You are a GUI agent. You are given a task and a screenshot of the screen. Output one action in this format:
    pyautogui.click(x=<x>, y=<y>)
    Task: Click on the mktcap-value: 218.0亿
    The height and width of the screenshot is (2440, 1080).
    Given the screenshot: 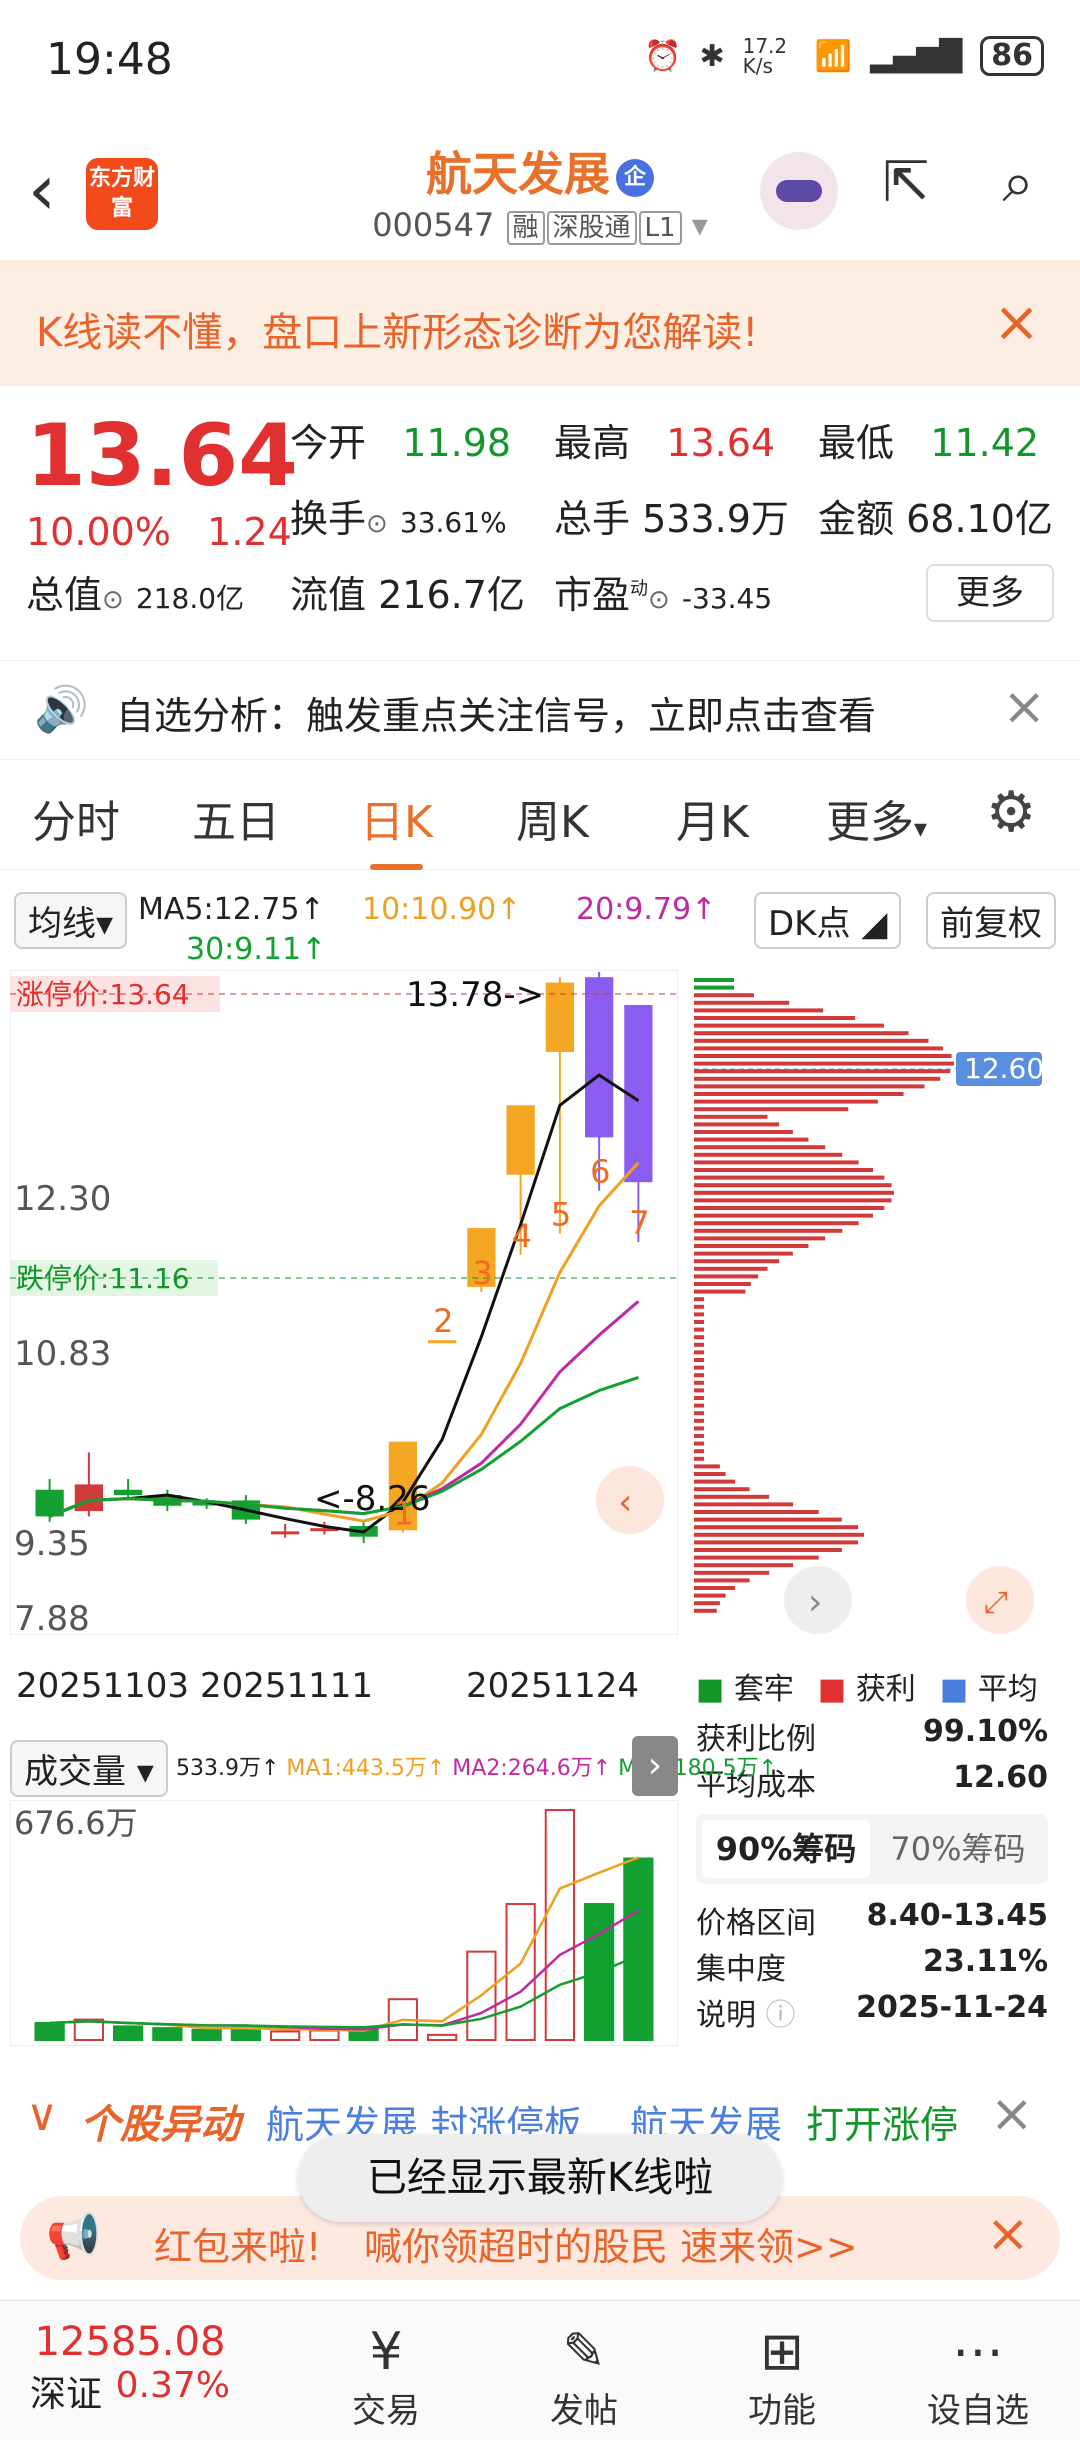 What is the action you would take?
    pyautogui.click(x=190, y=598)
    